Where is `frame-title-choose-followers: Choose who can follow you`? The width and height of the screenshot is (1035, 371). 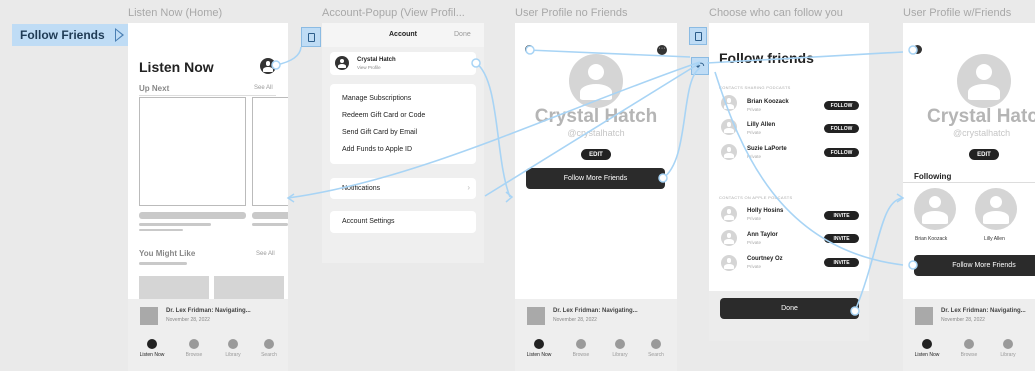 frame-title-choose-followers: Choose who can follow you is located at coordinates (776, 13).